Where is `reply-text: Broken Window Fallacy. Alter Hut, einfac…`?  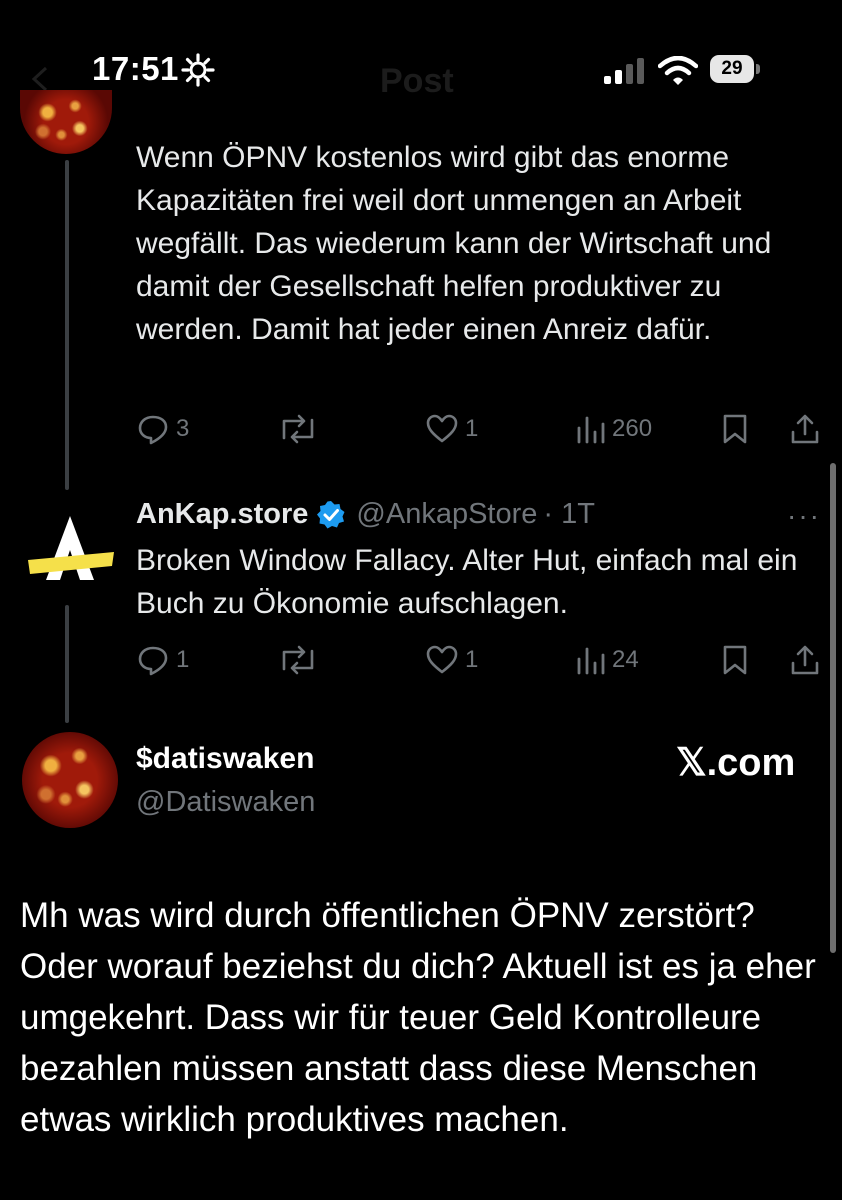 reply-text: Broken Window Fallacy. Alter Hut, einfac… is located at coordinates (467, 582).